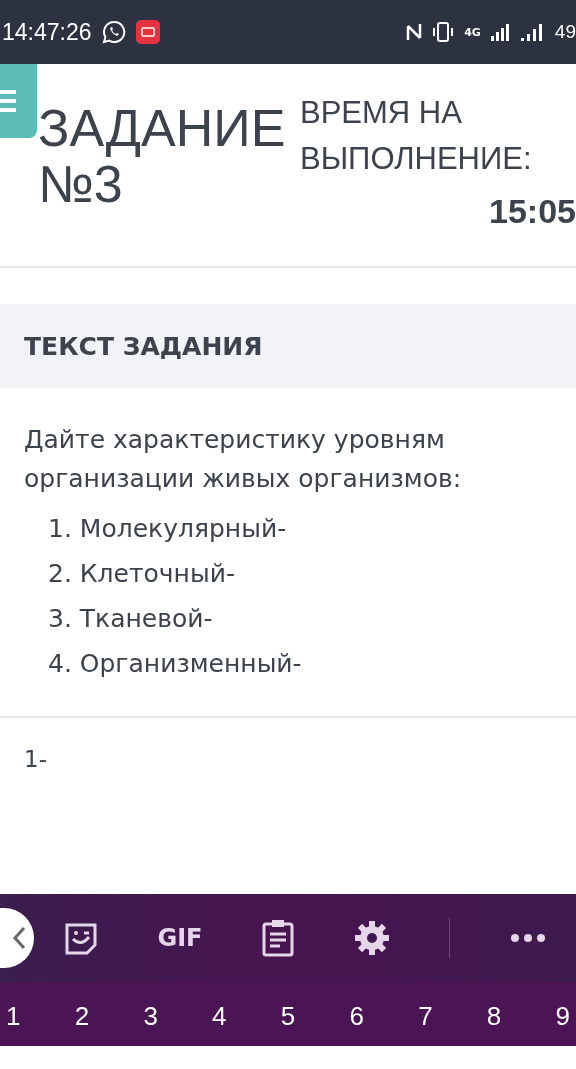 This screenshot has width=576, height=1069. Describe the element at coordinates (175, 664) in the screenshot. I see `task-list-item: 4. Организменный-` at that location.